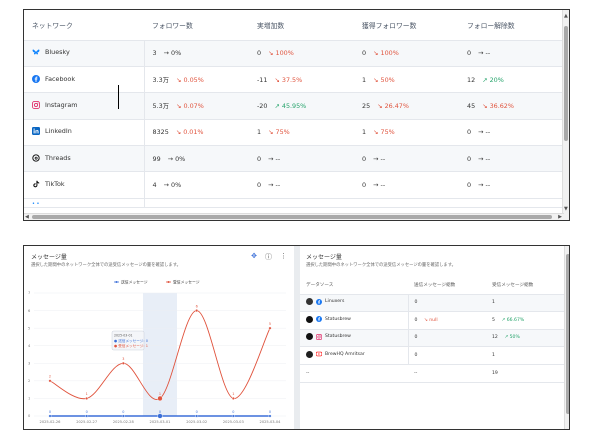  I want to click on network-cell: Bluesky, so click(84, 53).